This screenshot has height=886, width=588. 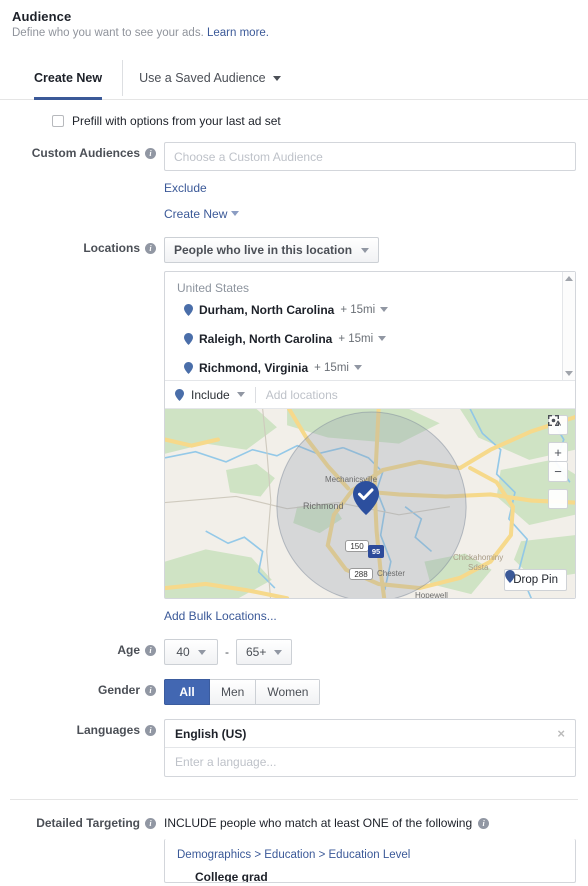 What do you see at coordinates (294, 652) in the screenshot?
I see `age-row: Age i 40 - 65+` at bounding box center [294, 652].